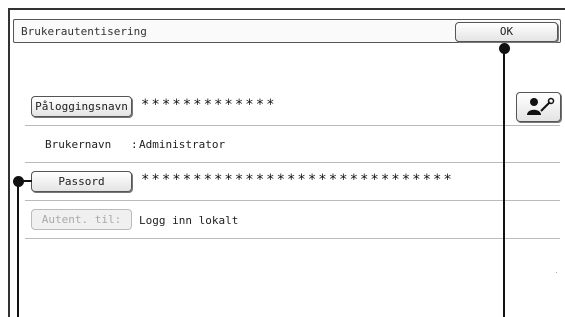  I want to click on ok-button: OK, so click(506, 32).